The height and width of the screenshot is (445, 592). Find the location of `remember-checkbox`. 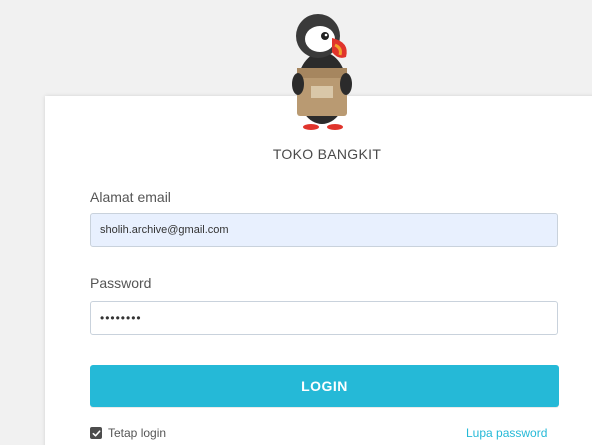

remember-checkbox is located at coordinates (96, 433).